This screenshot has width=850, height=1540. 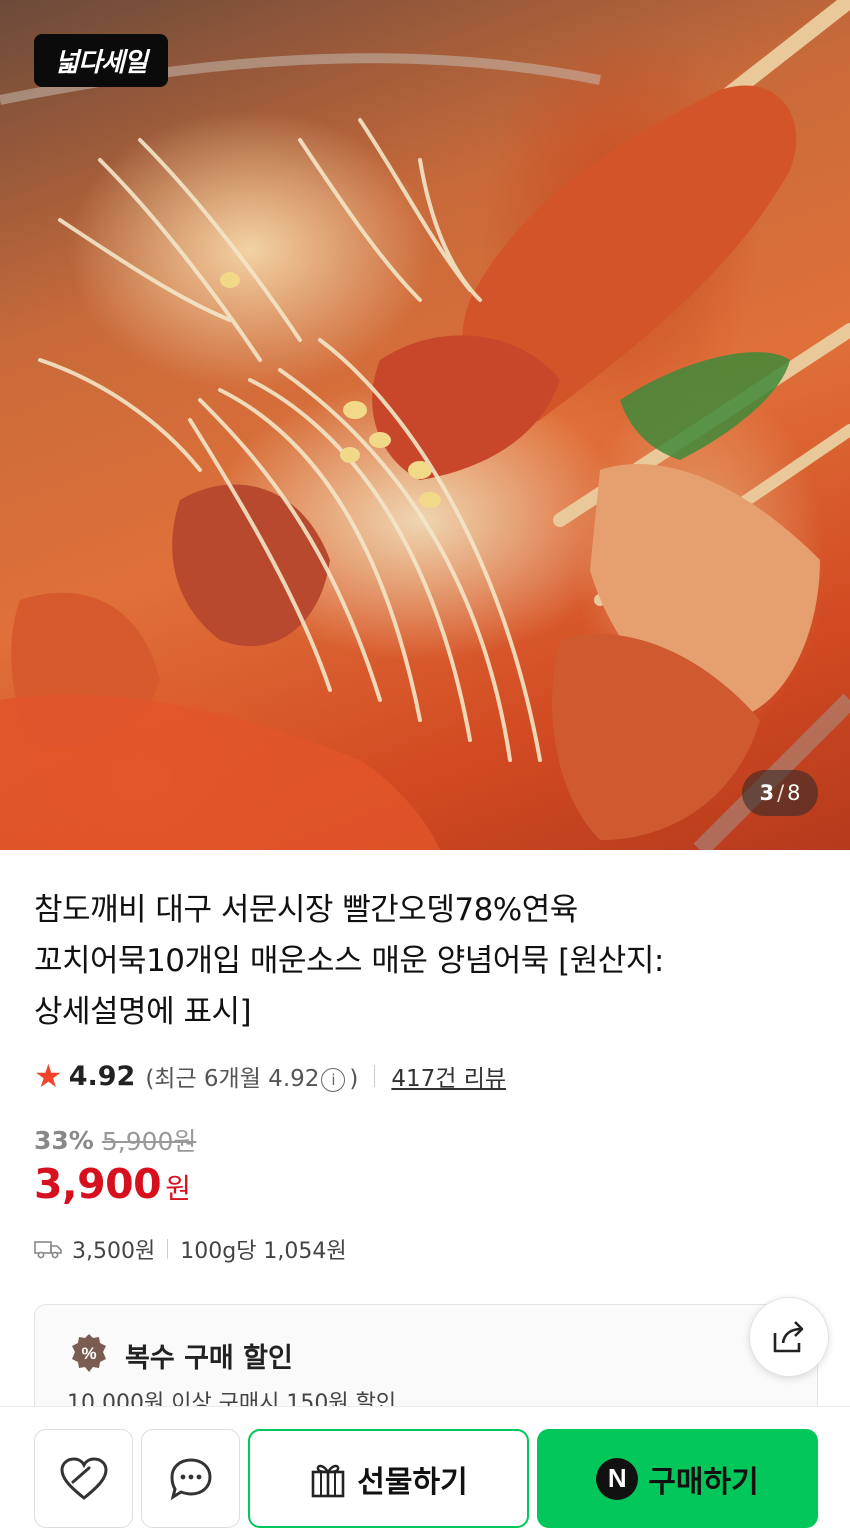 I want to click on shipping-fee: 3,500원, so click(x=114, y=1251).